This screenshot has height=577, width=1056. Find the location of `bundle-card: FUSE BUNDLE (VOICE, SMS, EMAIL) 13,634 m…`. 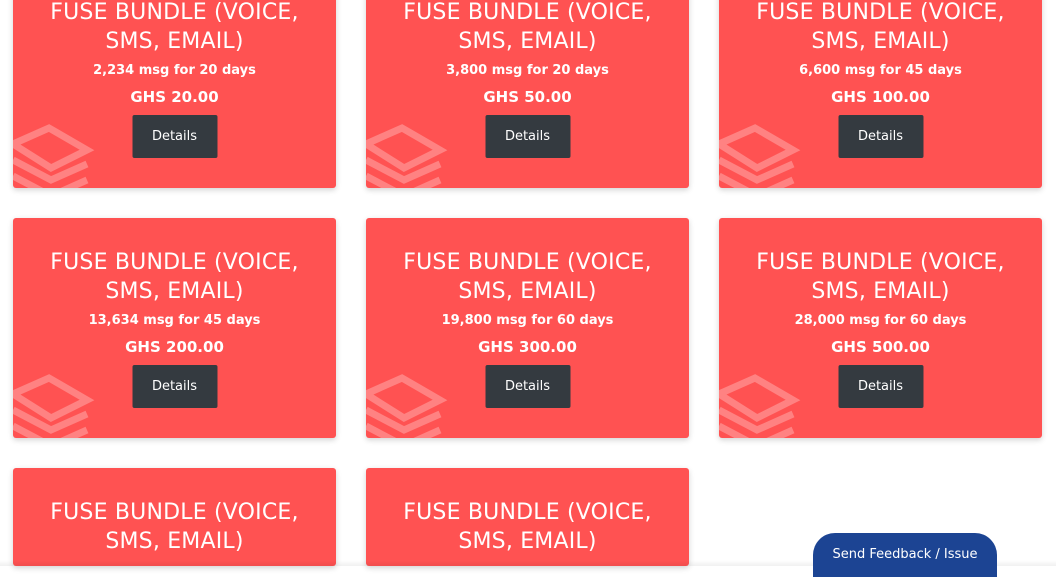

bundle-card: FUSE BUNDLE (VOICE, SMS, EMAIL) 13,634 m… is located at coordinates (174, 328).